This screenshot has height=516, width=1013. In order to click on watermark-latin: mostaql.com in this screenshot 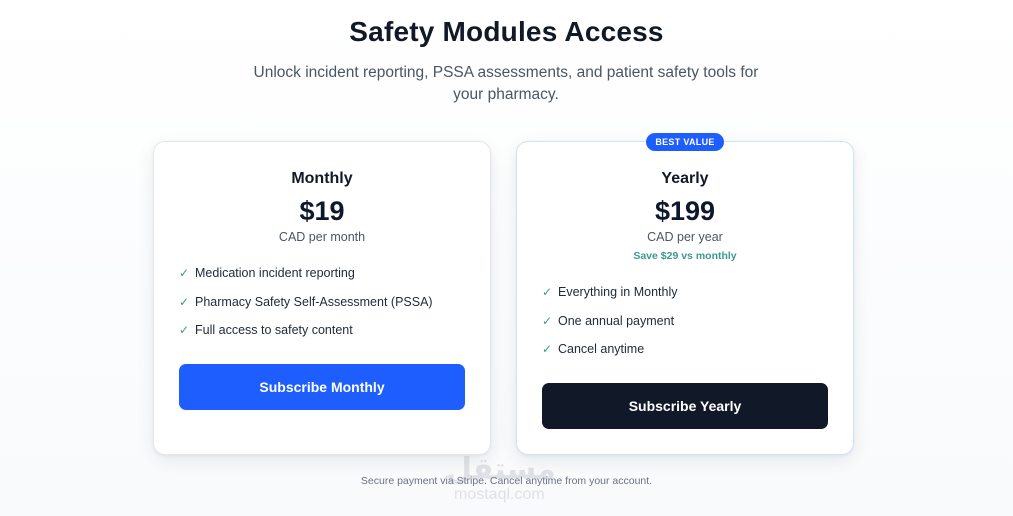, I will do `click(499, 494)`.